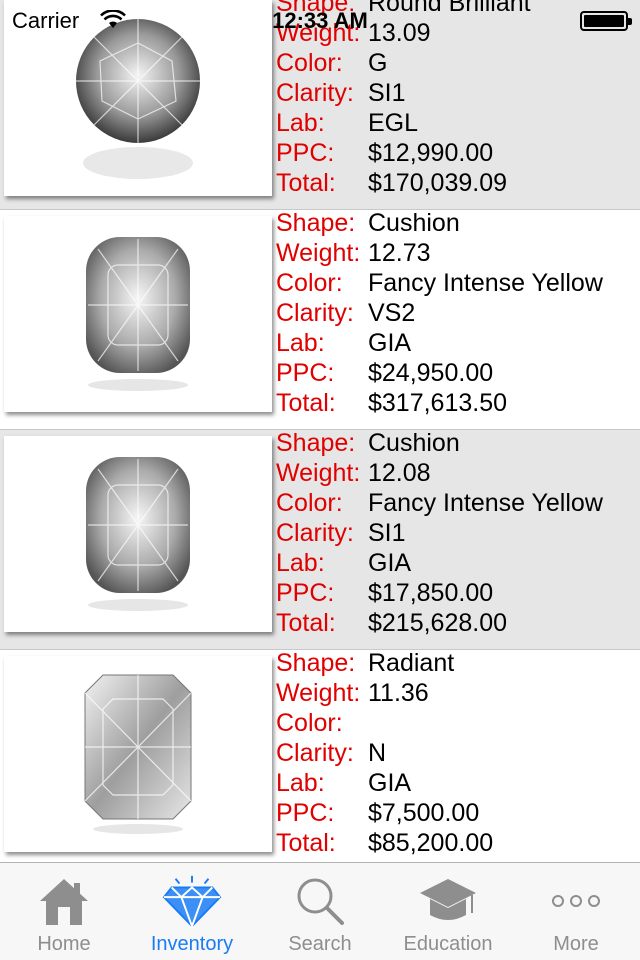 The image size is (640, 960). What do you see at coordinates (576, 901) in the screenshot?
I see `more-icon` at bounding box center [576, 901].